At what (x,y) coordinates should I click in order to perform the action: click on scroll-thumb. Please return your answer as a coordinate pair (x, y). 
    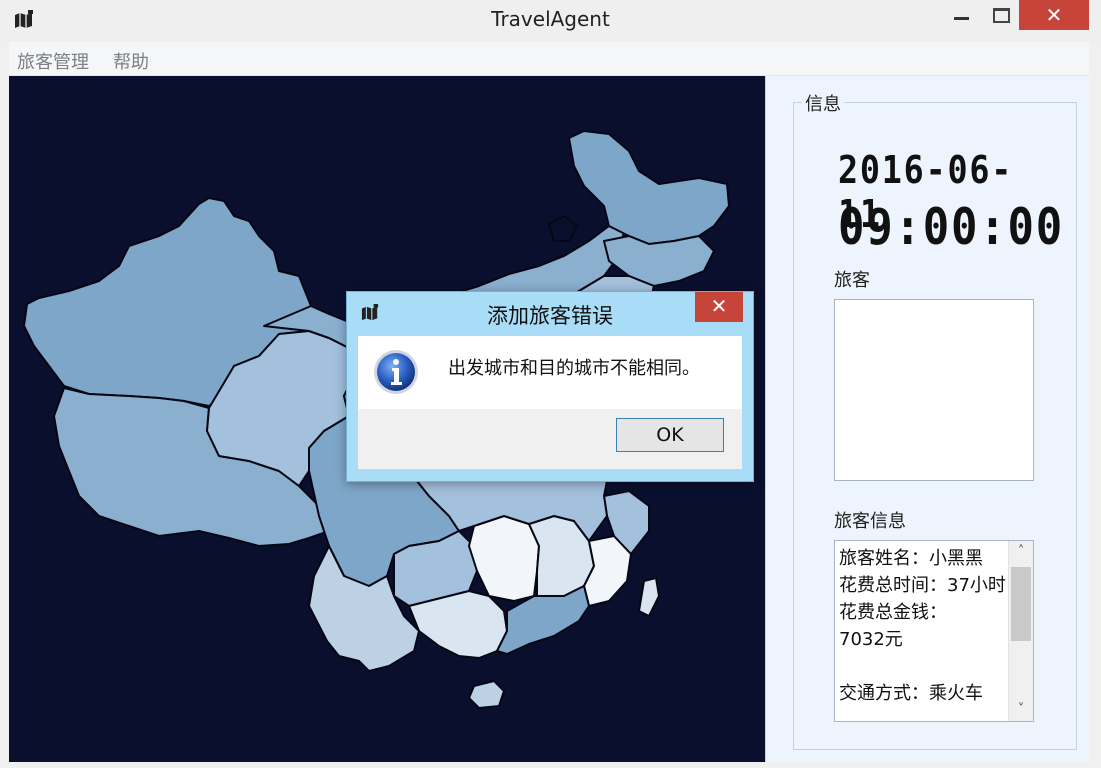
    Looking at the image, I should click on (1021, 604).